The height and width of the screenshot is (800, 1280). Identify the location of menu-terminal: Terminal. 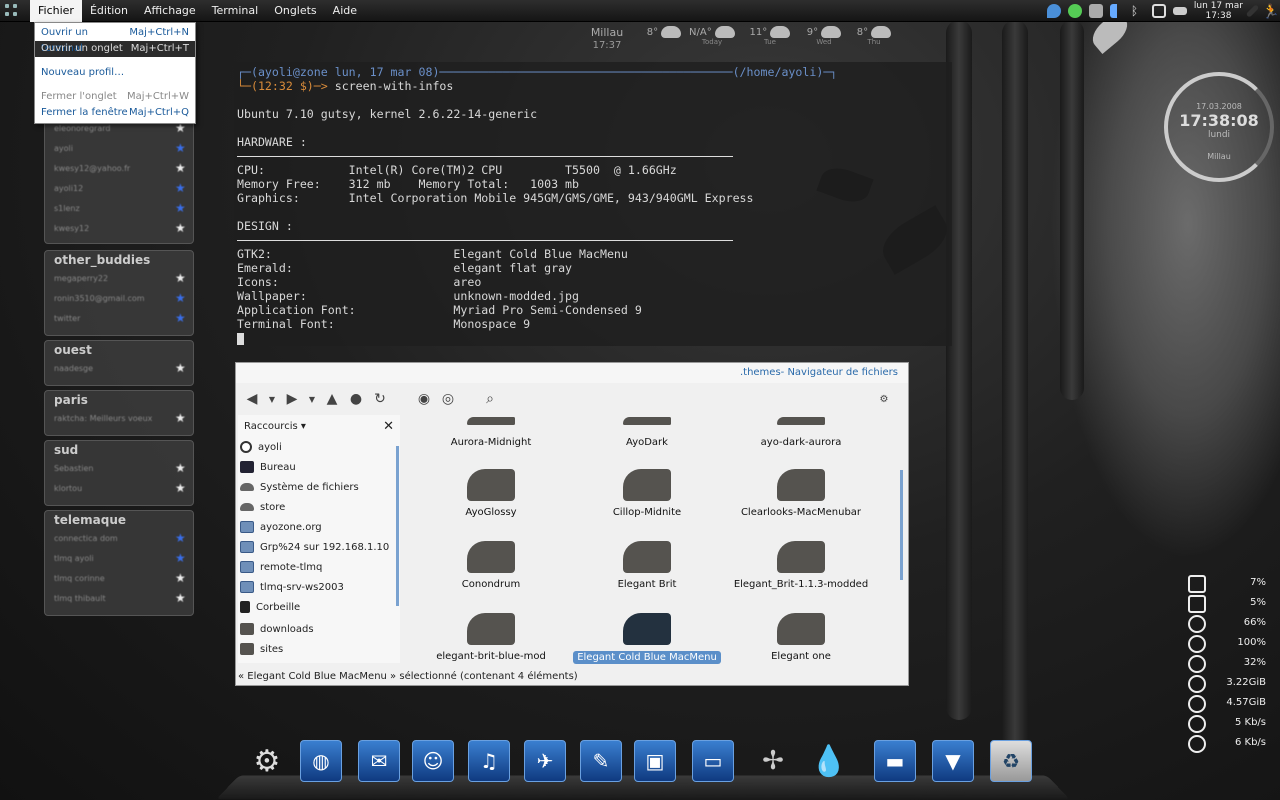
(235, 11).